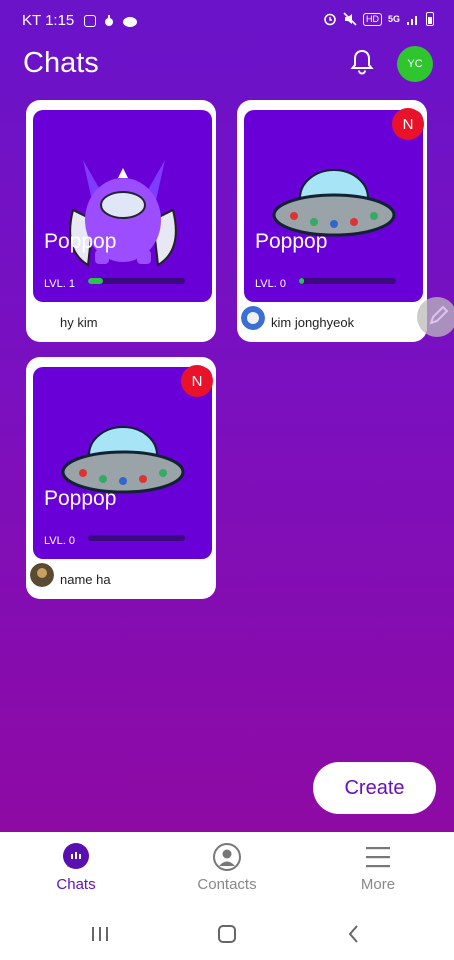 The height and width of the screenshot is (960, 454). I want to click on cloud-icon, so click(130, 21).